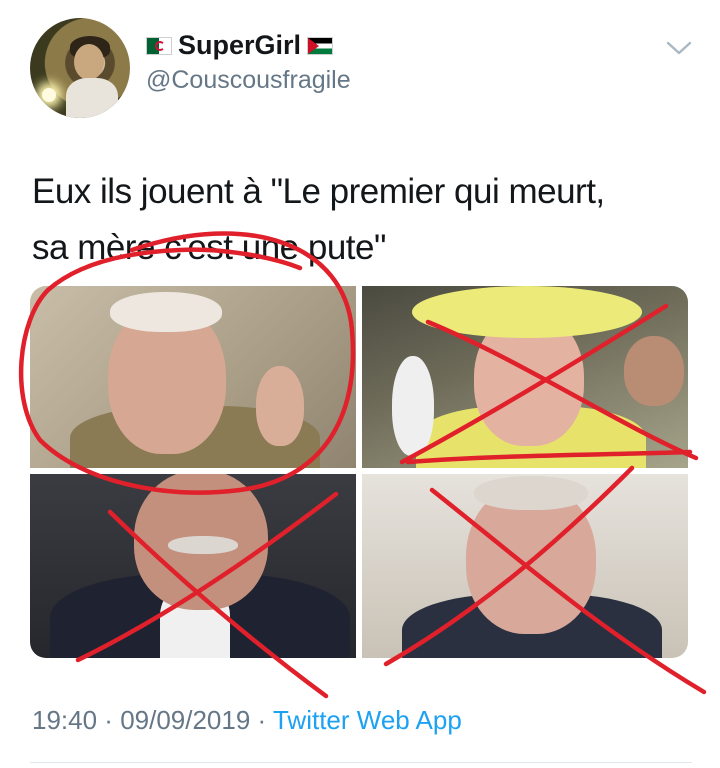 This screenshot has height=768, width=720. I want to click on display-name: SuperGirl, so click(239, 45).